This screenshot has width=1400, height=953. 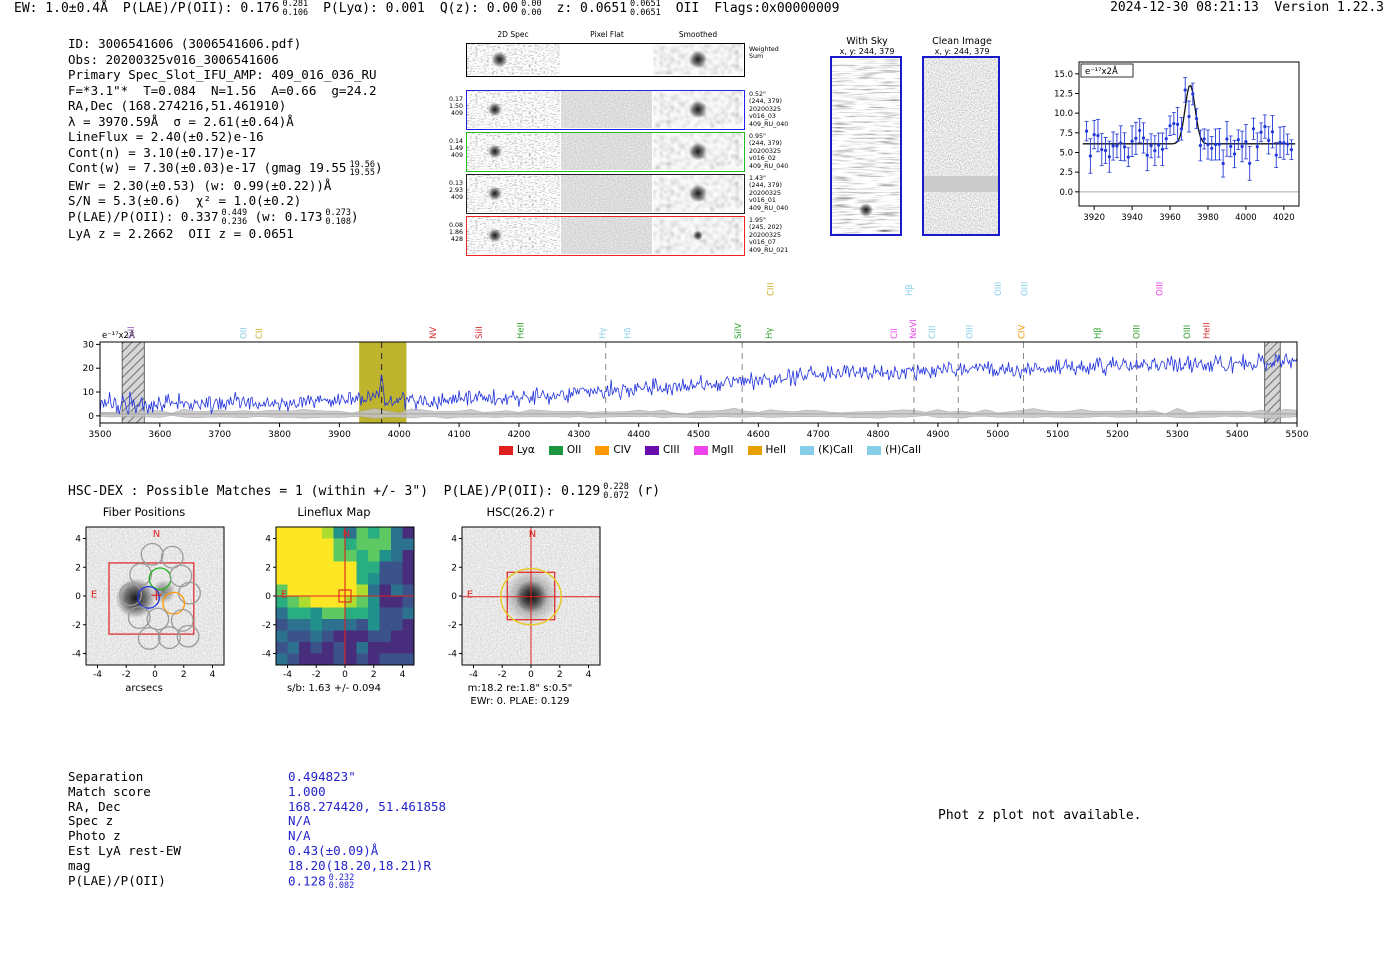 What do you see at coordinates (456, 114) in the screenshot?
I see `div-element: 409` at bounding box center [456, 114].